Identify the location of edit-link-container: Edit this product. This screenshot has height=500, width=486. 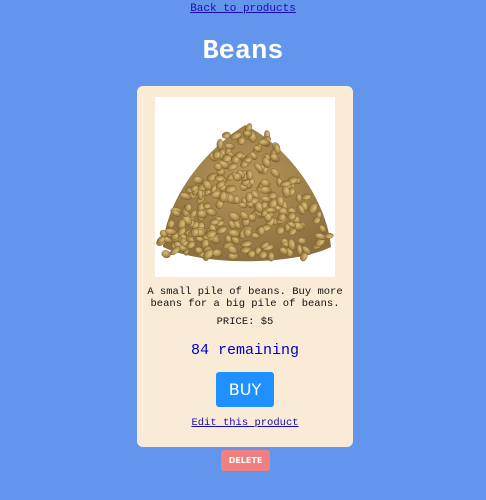
(245, 423).